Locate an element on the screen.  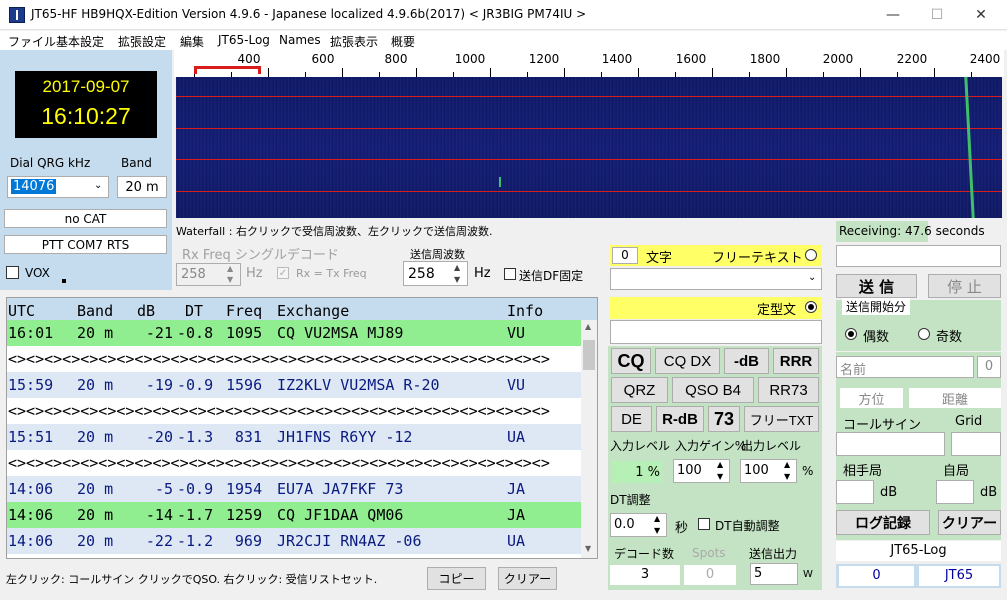
menu-edit: 編集 is located at coordinates (192, 41).